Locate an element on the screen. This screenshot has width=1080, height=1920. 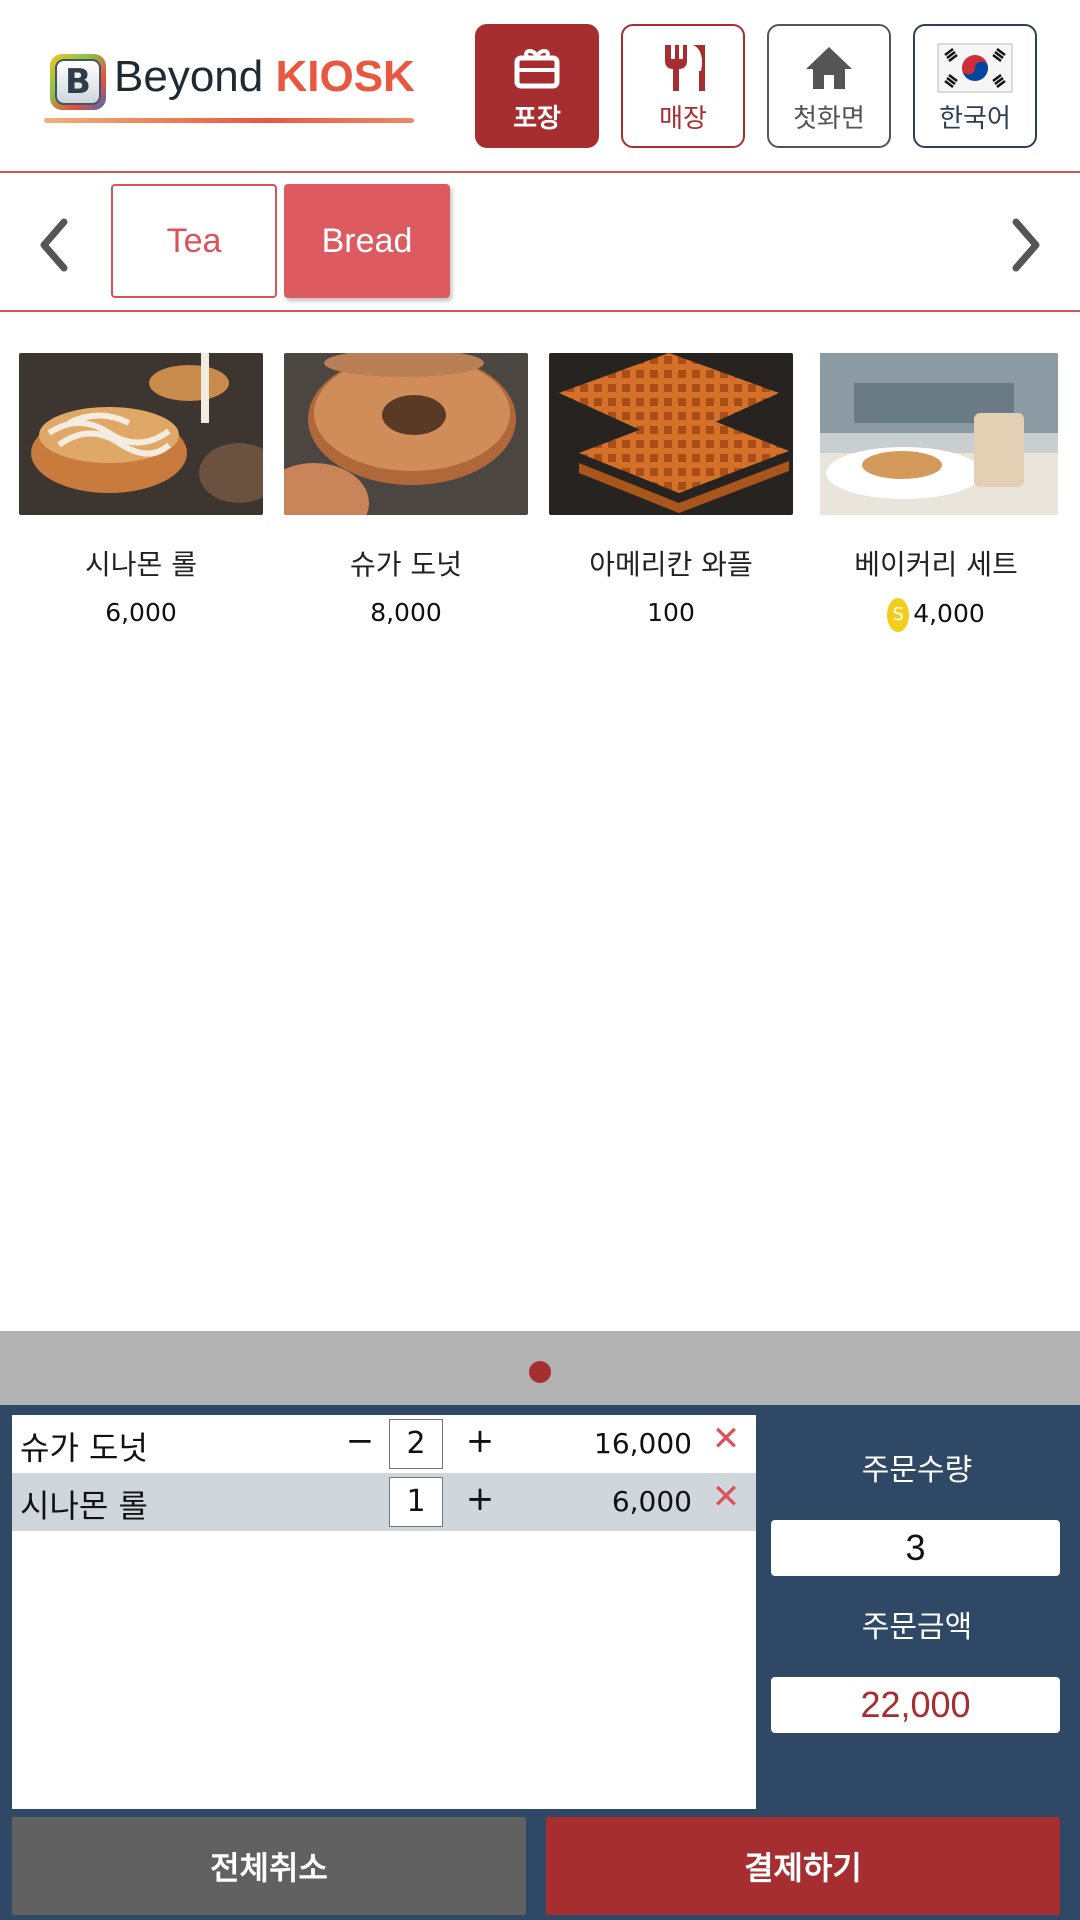
product-card-cinnamon-roll: 시나몬 롤 6,000 is located at coordinates (141, 503).